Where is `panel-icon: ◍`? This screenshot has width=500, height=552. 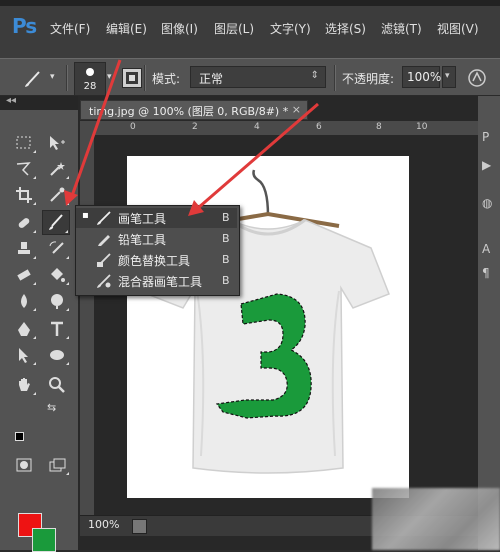 panel-icon: ◍ is located at coordinates (487, 203).